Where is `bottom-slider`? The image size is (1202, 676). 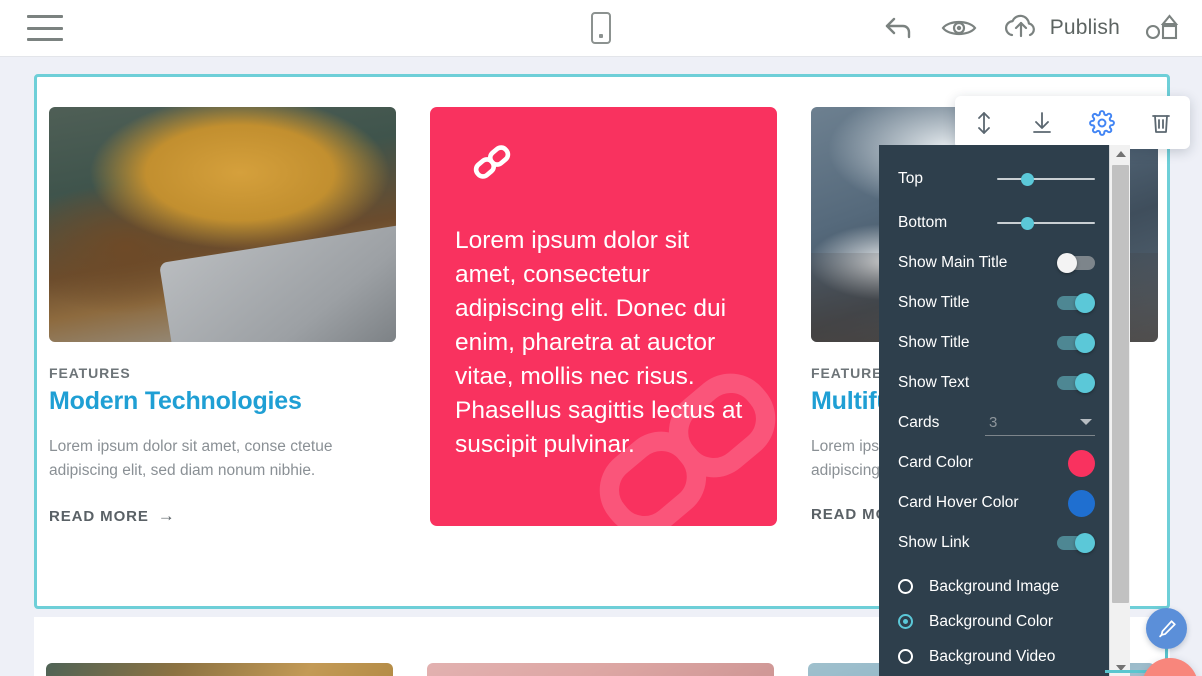
bottom-slider is located at coordinates (1046, 223).